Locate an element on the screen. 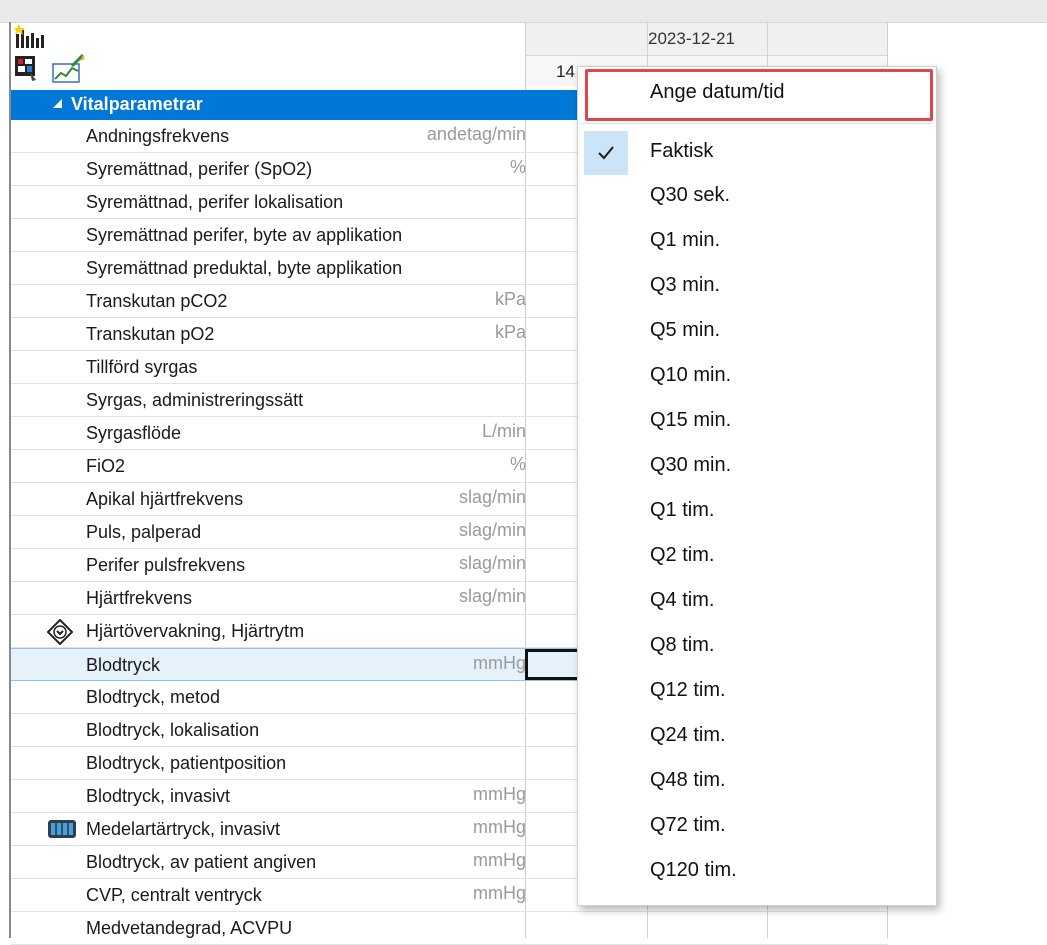  parameter-label: Hjärtövervakning, Hjärtrytm is located at coordinates (195, 631).